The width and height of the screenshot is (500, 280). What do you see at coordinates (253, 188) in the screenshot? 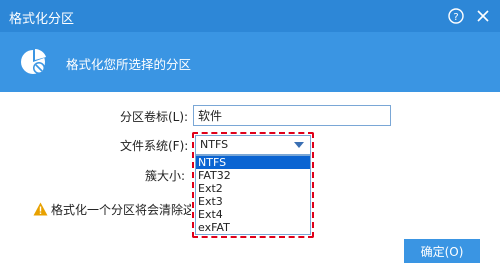
I see `filesystem-option-ext2: Ext2` at bounding box center [253, 188].